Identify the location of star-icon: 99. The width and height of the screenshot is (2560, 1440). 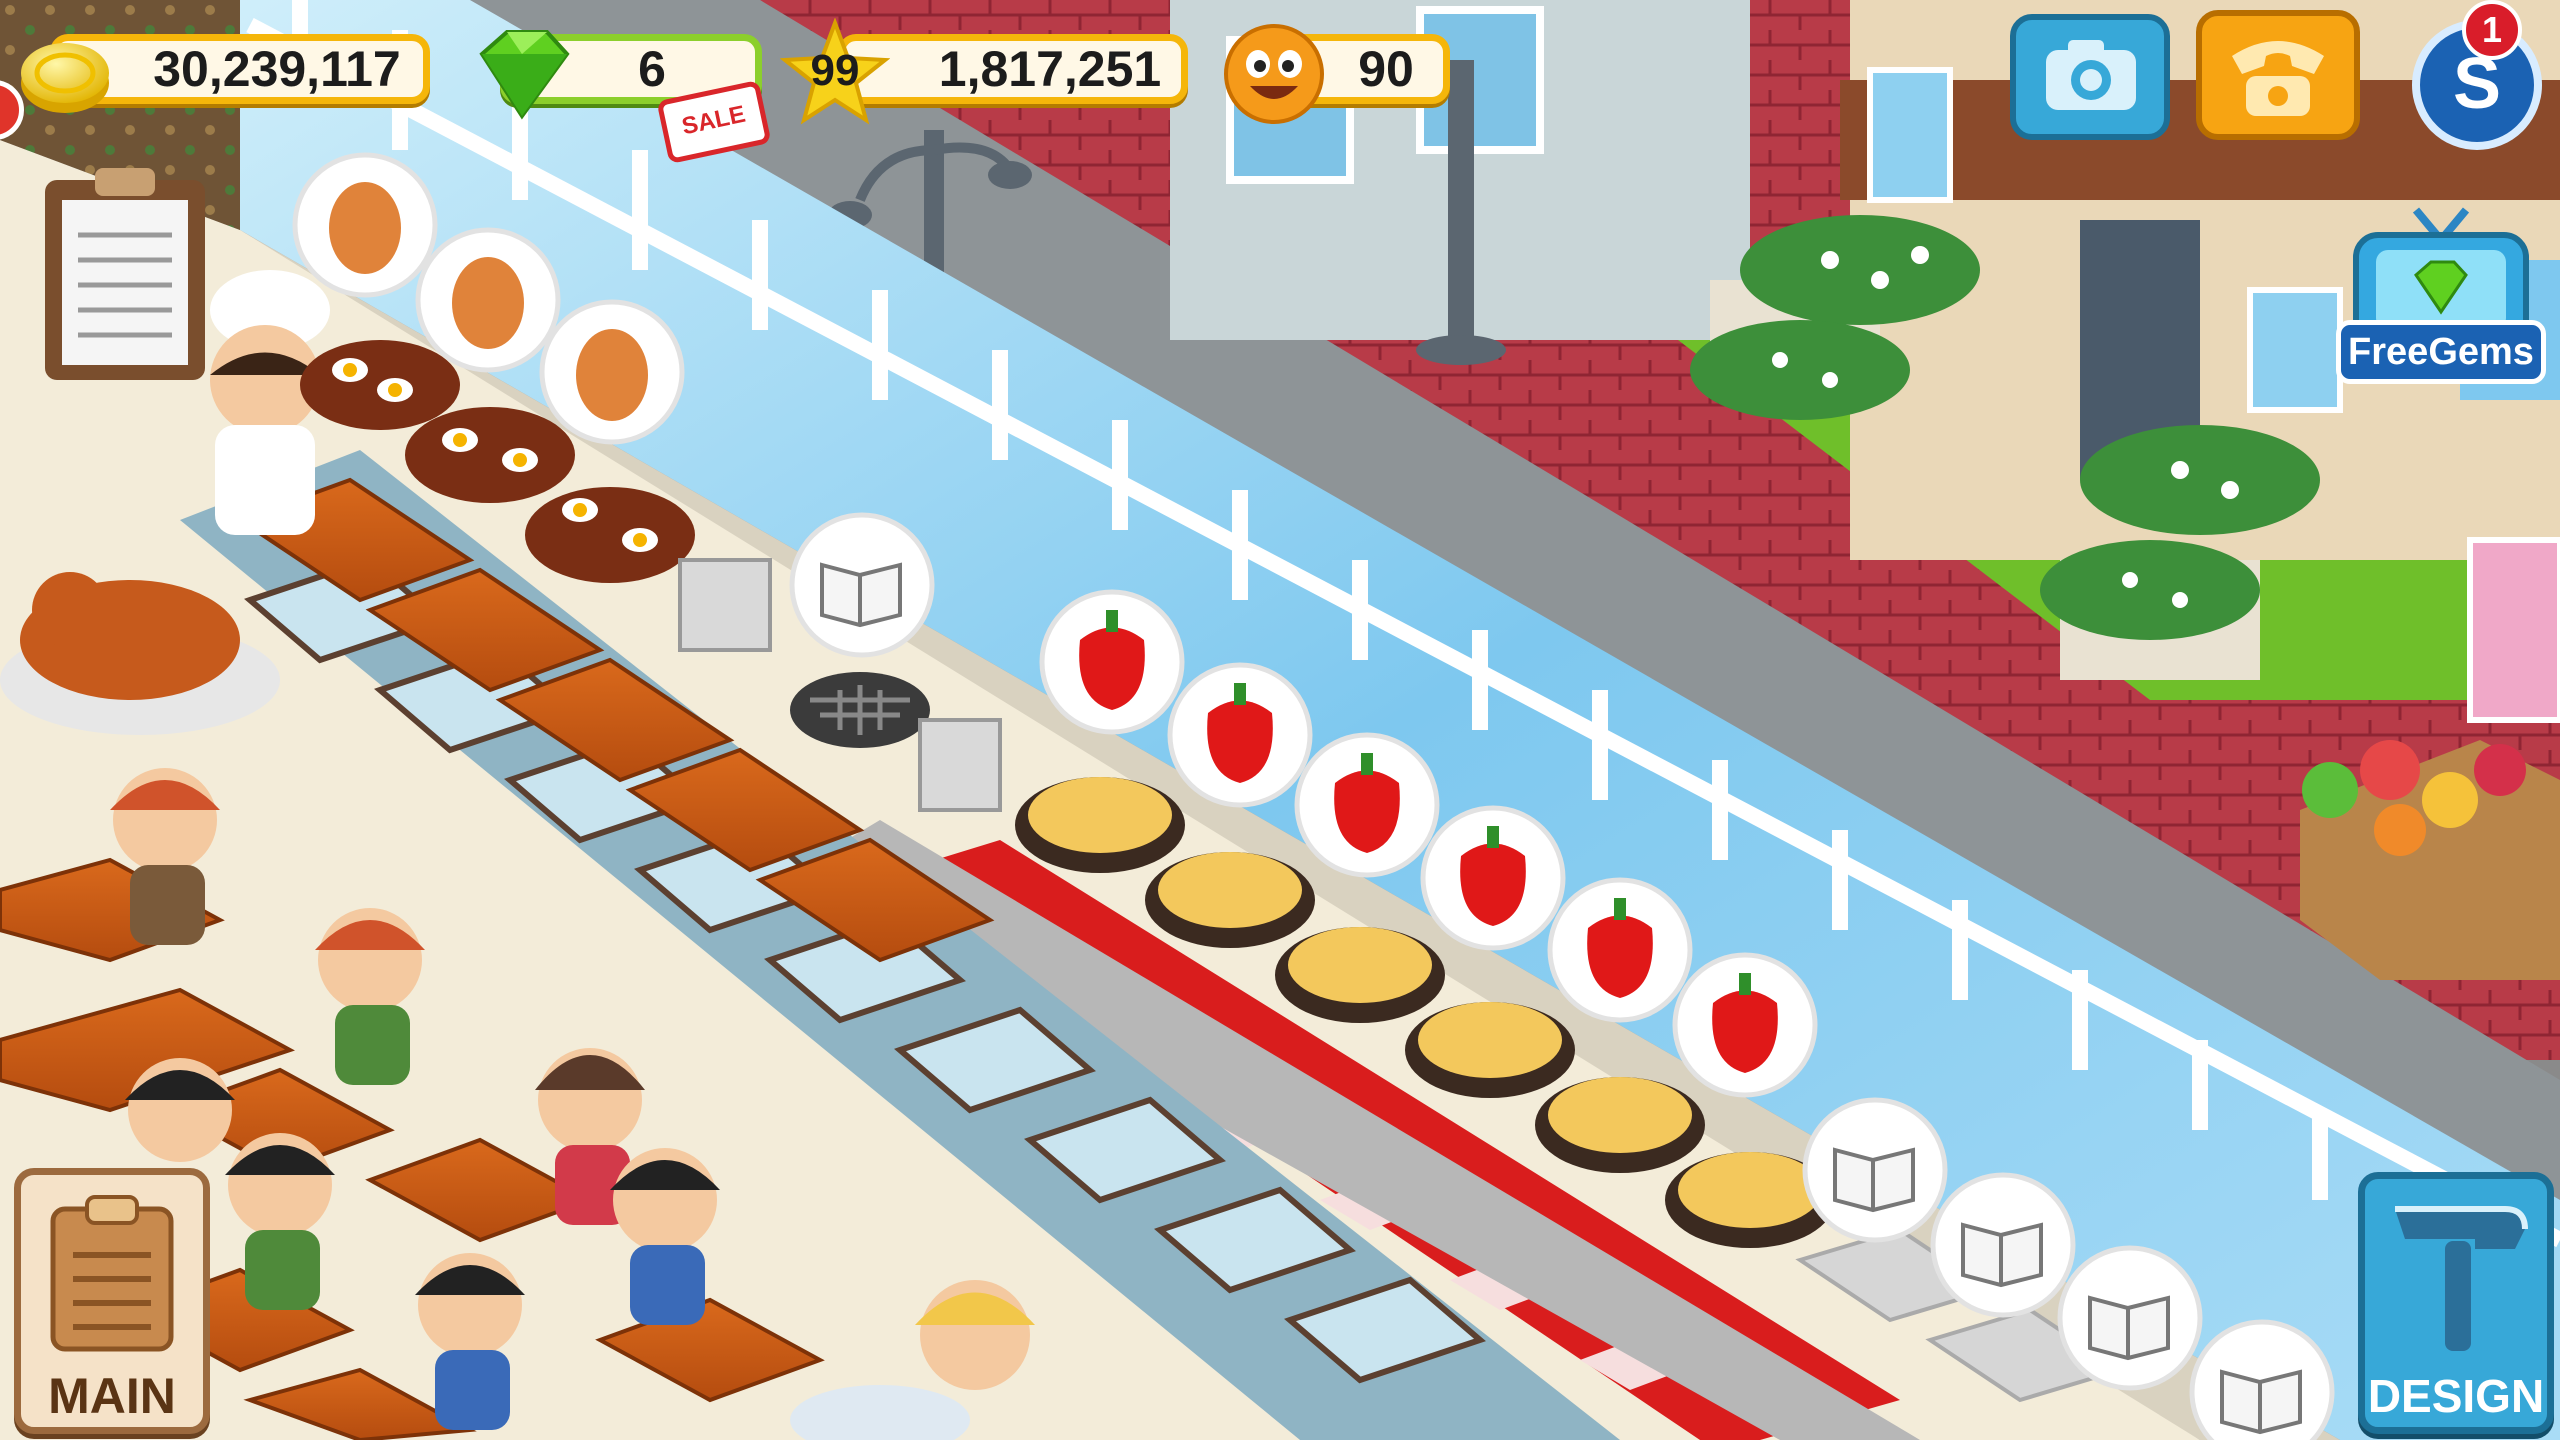
(835, 72).